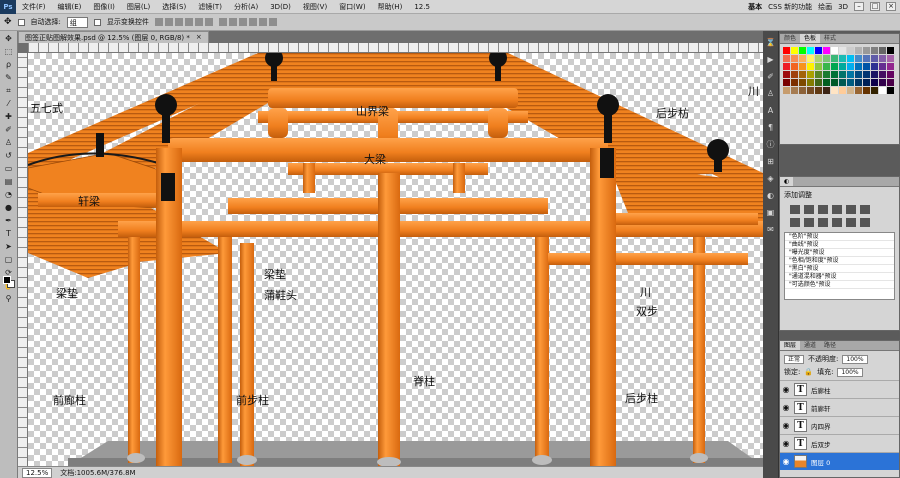  What do you see at coordinates (787, 181) in the screenshot?
I see `tab-adjustments: ◐` at bounding box center [787, 181].